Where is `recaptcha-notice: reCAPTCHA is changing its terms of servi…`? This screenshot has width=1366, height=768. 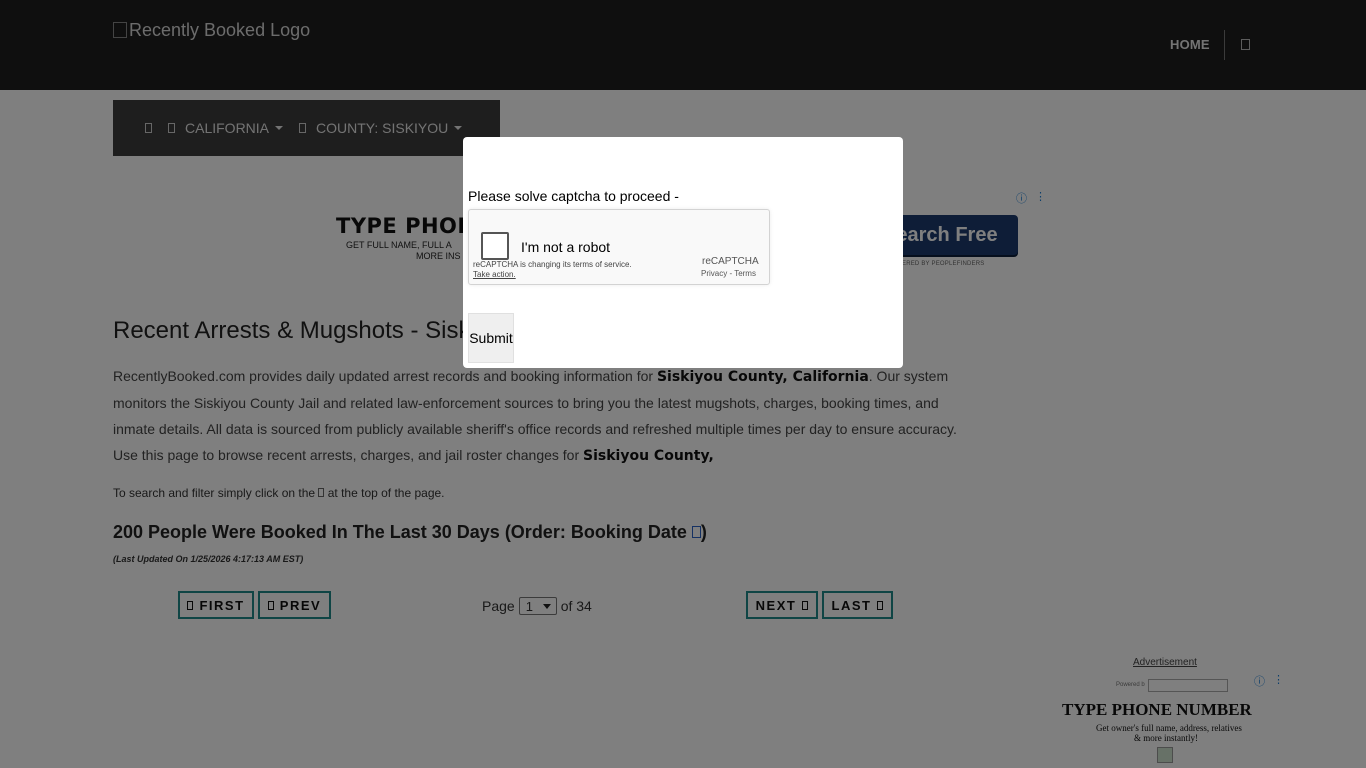 recaptcha-notice: reCAPTCHA is changing its terms of servi… is located at coordinates (552, 264).